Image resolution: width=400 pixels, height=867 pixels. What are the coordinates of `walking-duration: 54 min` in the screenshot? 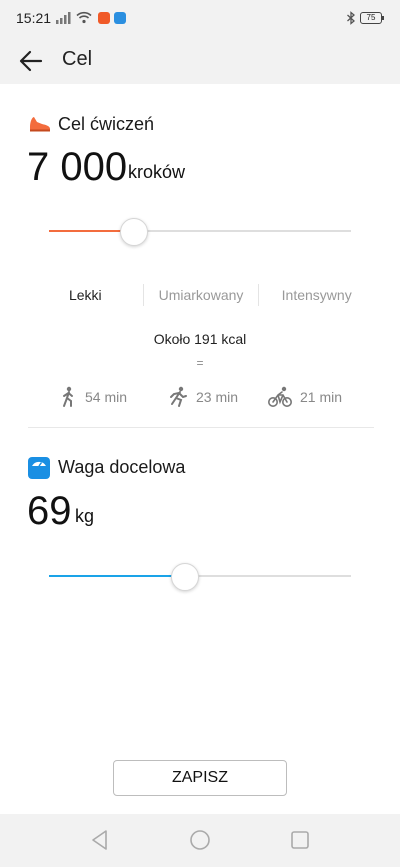 It's located at (106, 397).